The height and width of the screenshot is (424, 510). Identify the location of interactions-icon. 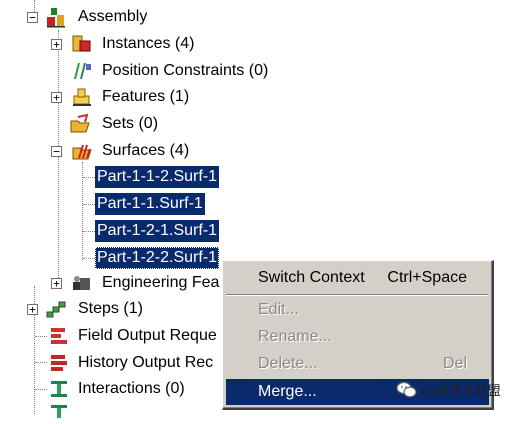
(59, 389).